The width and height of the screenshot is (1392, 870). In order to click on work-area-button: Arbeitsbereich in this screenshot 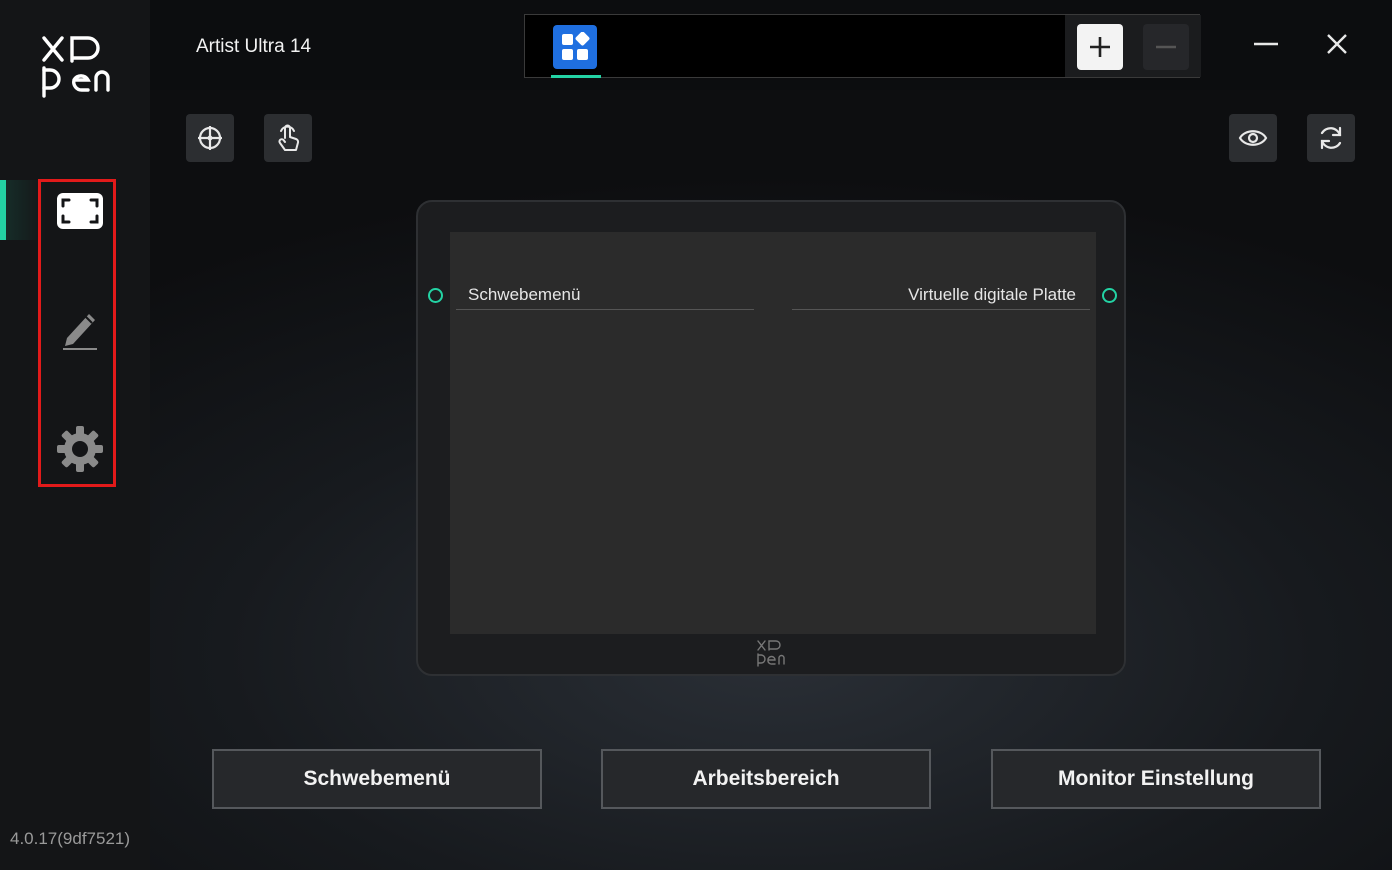, I will do `click(766, 779)`.